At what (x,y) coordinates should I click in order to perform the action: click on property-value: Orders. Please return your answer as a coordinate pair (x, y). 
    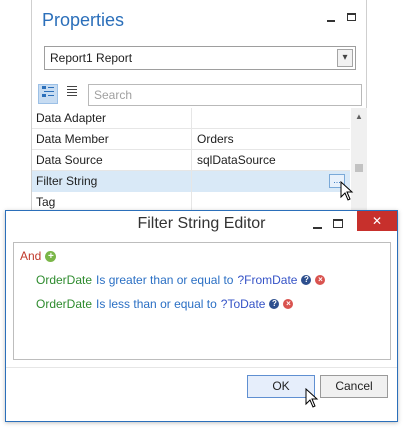
    Looking at the image, I should click on (271, 139).